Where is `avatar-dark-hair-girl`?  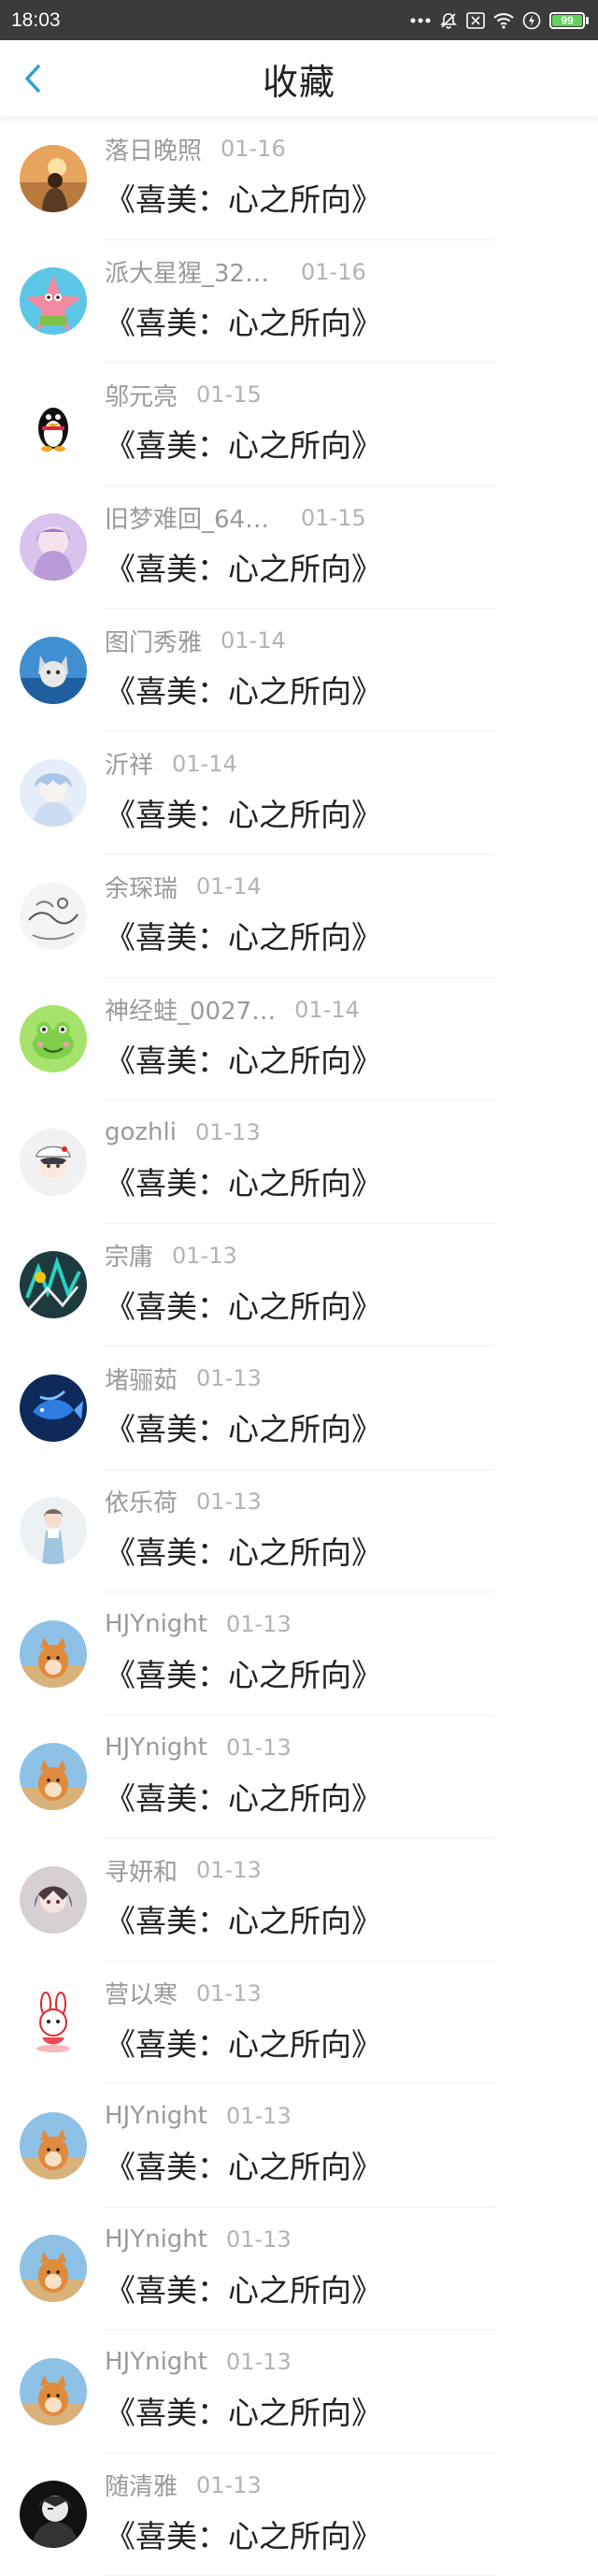
avatar-dark-hair-girl is located at coordinates (53, 1900).